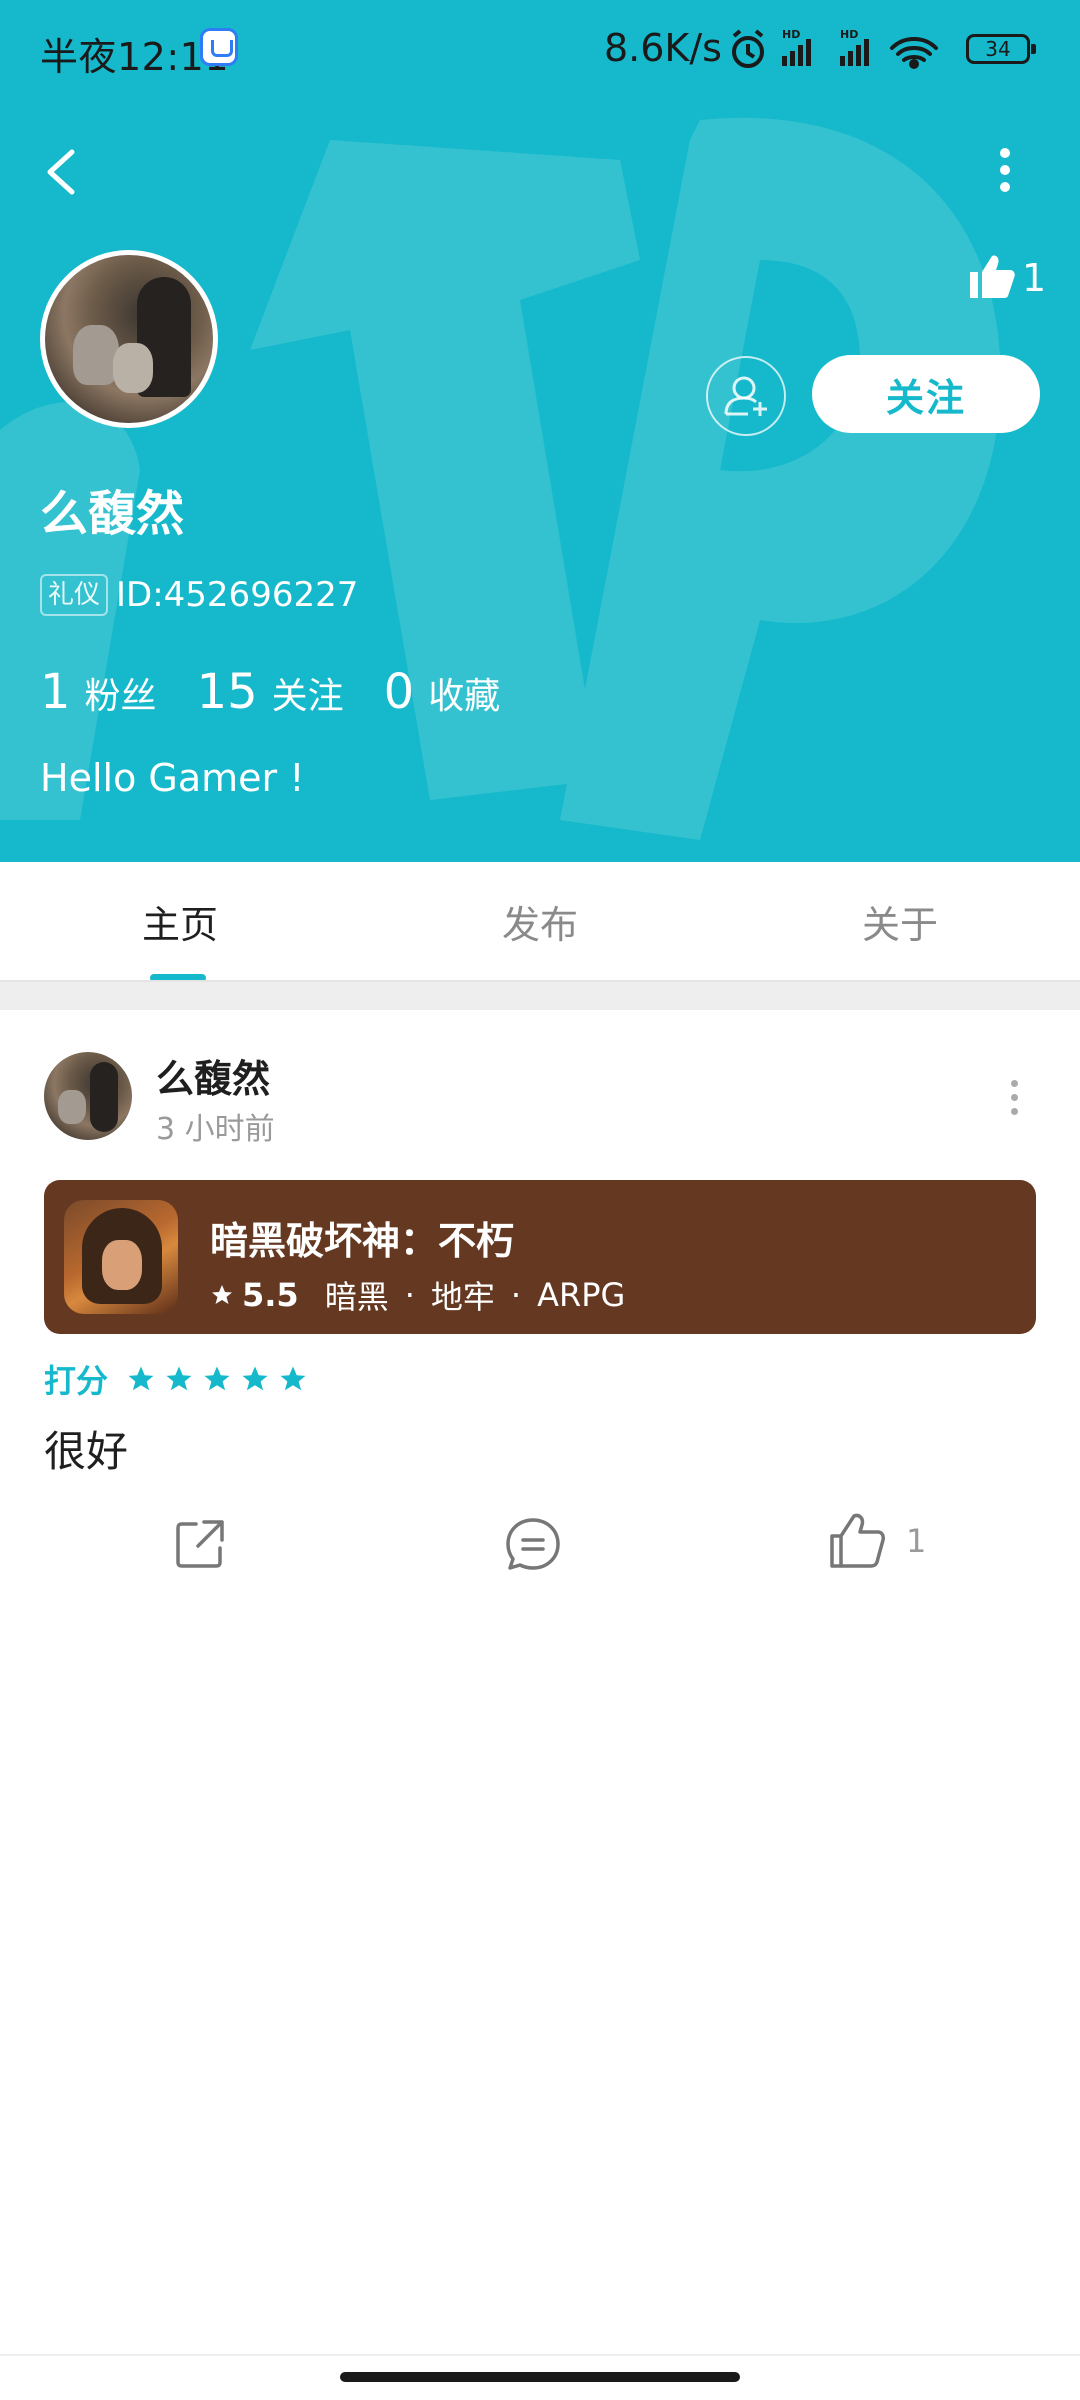  I want to click on status-icons: HD HD, so click(835, 48).